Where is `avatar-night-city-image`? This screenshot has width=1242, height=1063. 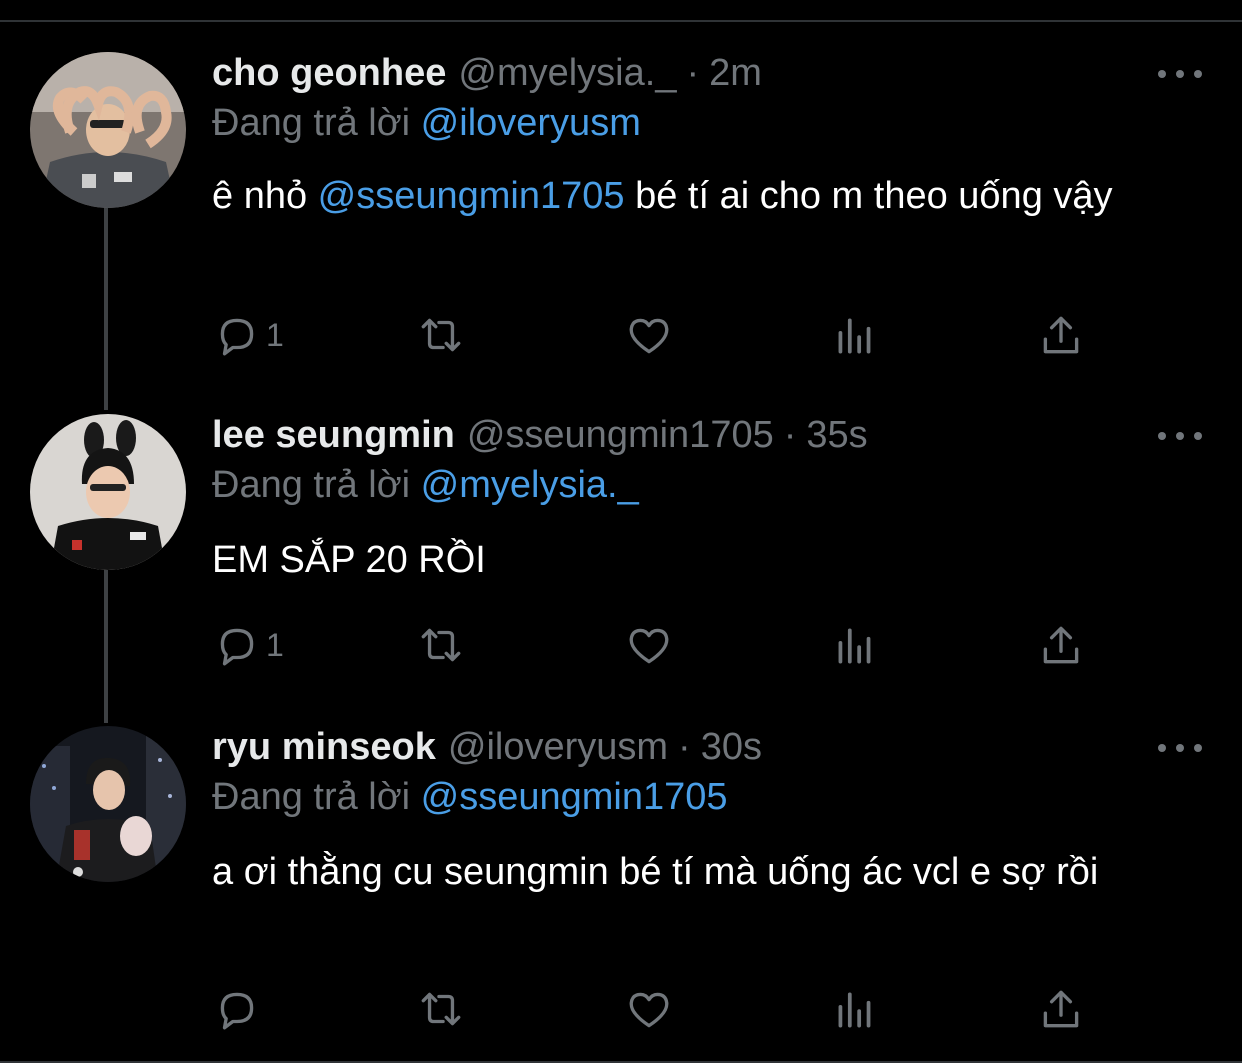 avatar-night-city-image is located at coordinates (108, 804).